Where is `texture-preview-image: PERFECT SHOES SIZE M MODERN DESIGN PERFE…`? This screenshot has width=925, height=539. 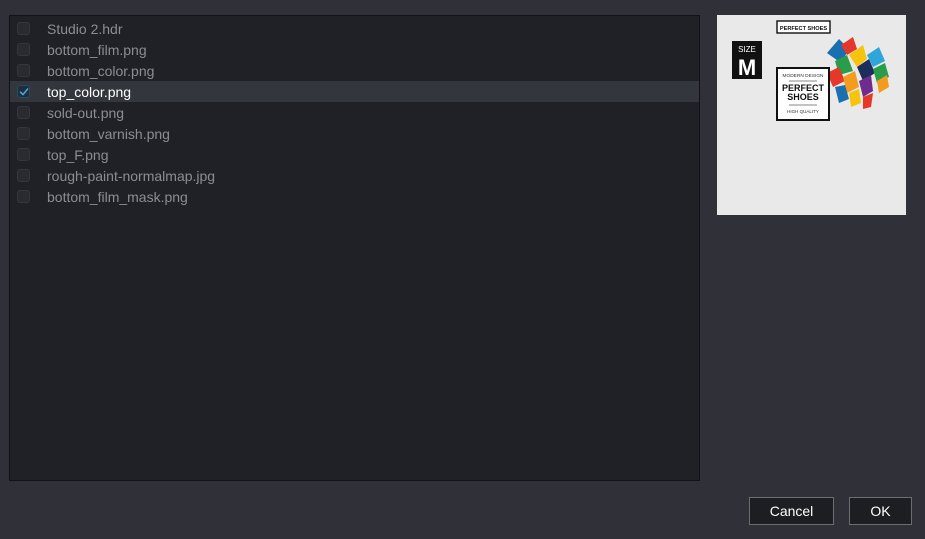
texture-preview-image: PERFECT SHOES SIZE M MODERN DESIGN PERFE… is located at coordinates (811, 115).